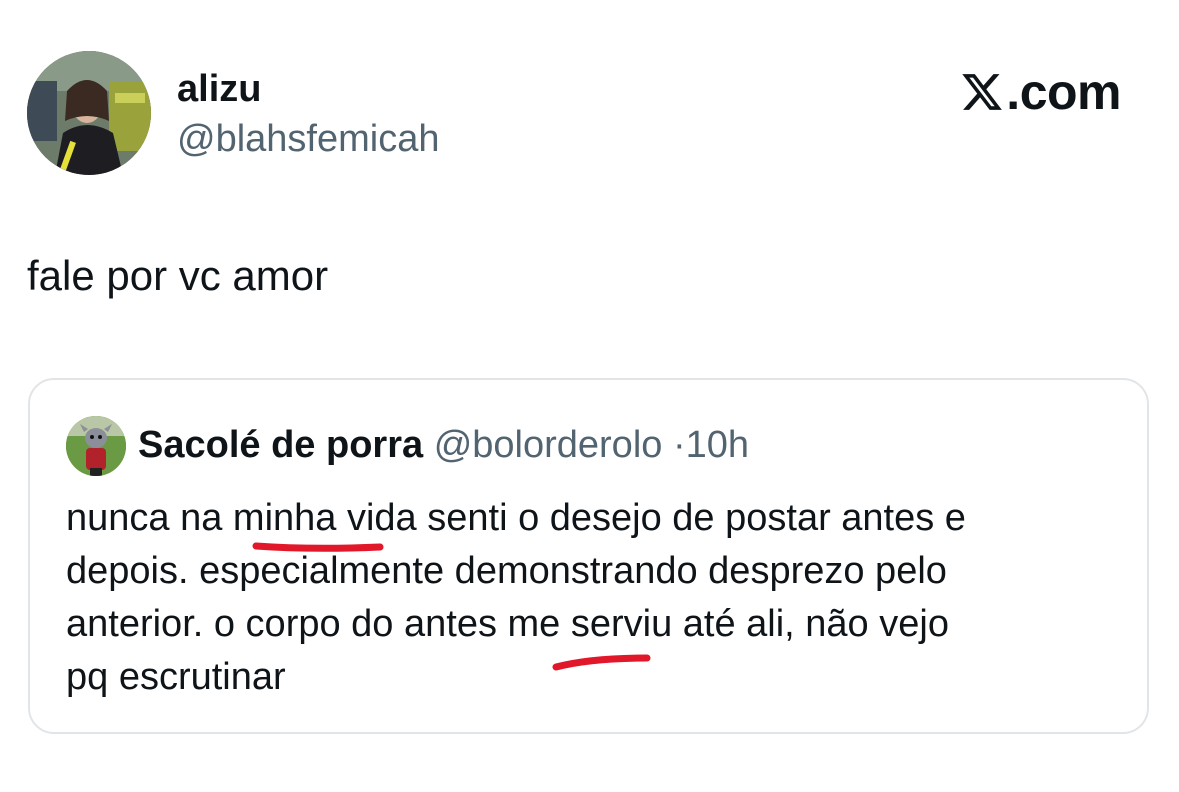 Image resolution: width=1179 pixels, height=792 pixels. I want to click on quoted-display-name: Sacolé de porra, so click(280, 445).